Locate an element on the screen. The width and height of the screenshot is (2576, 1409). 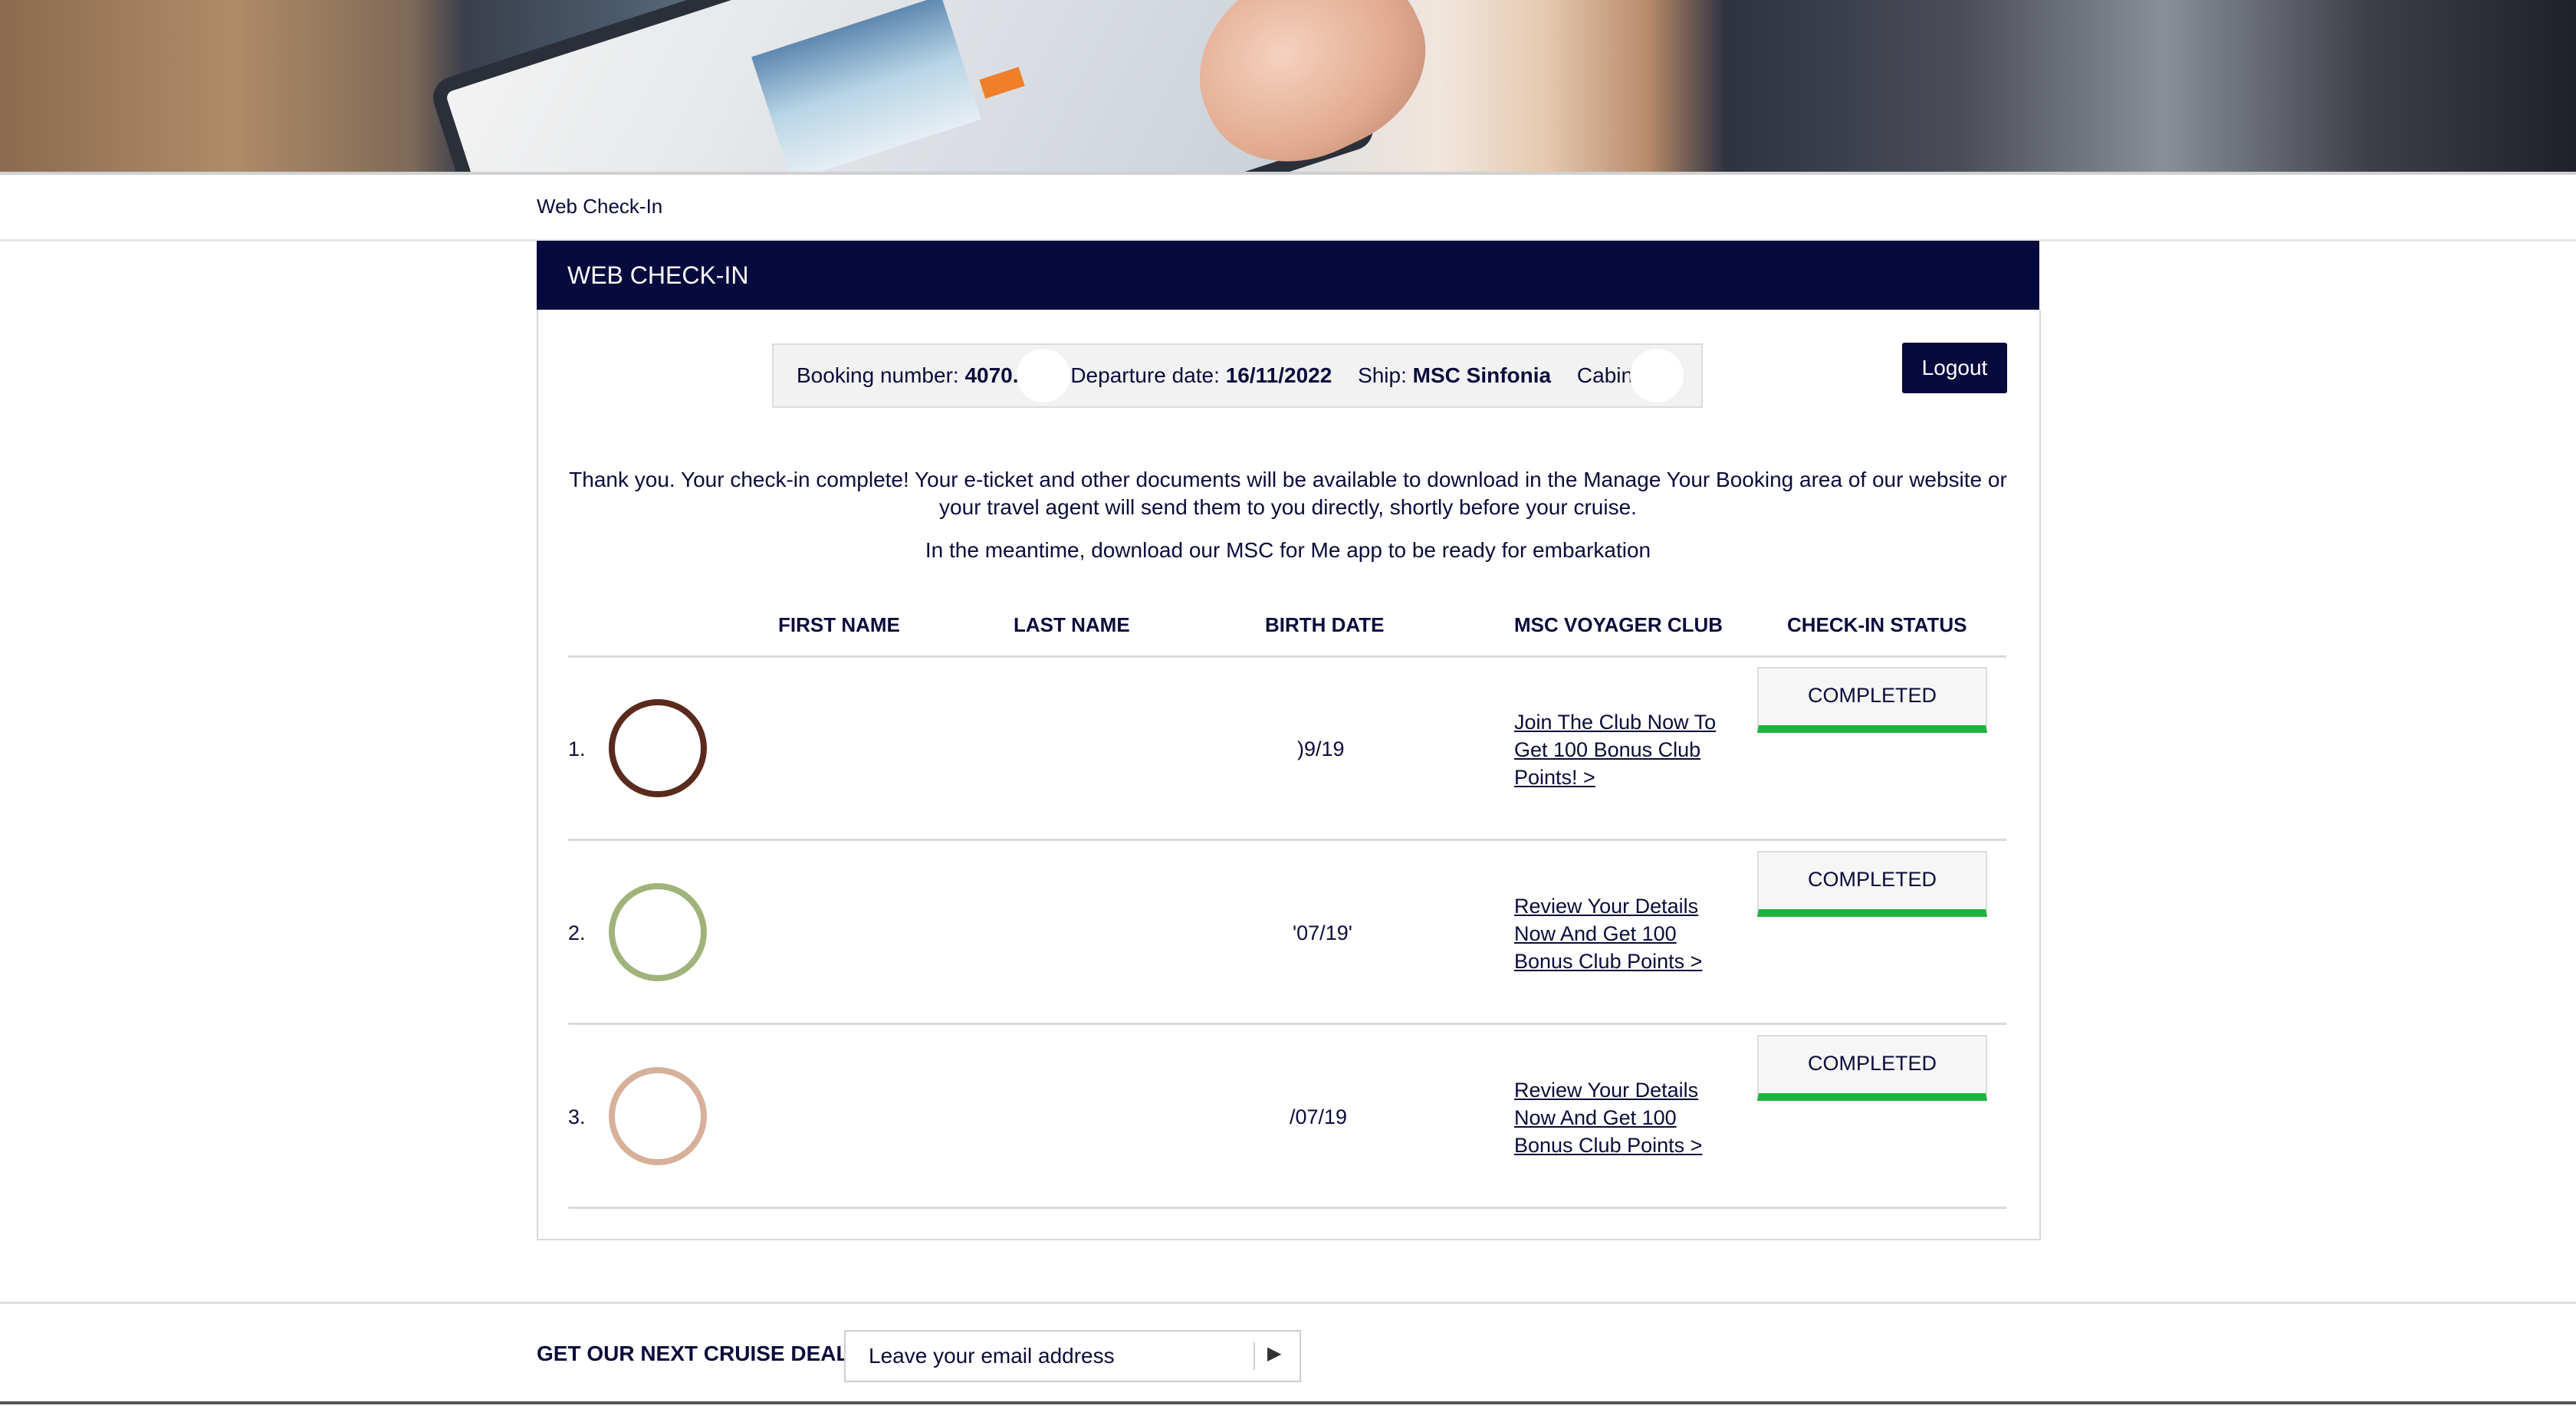
submit-arrow-icon: ▶ is located at coordinates (1274, 1353).